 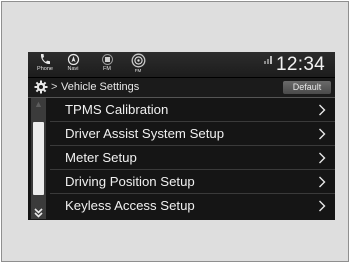 I want to click on list-item-driving-position-setup: Driving Position Setup, so click(x=192, y=182).